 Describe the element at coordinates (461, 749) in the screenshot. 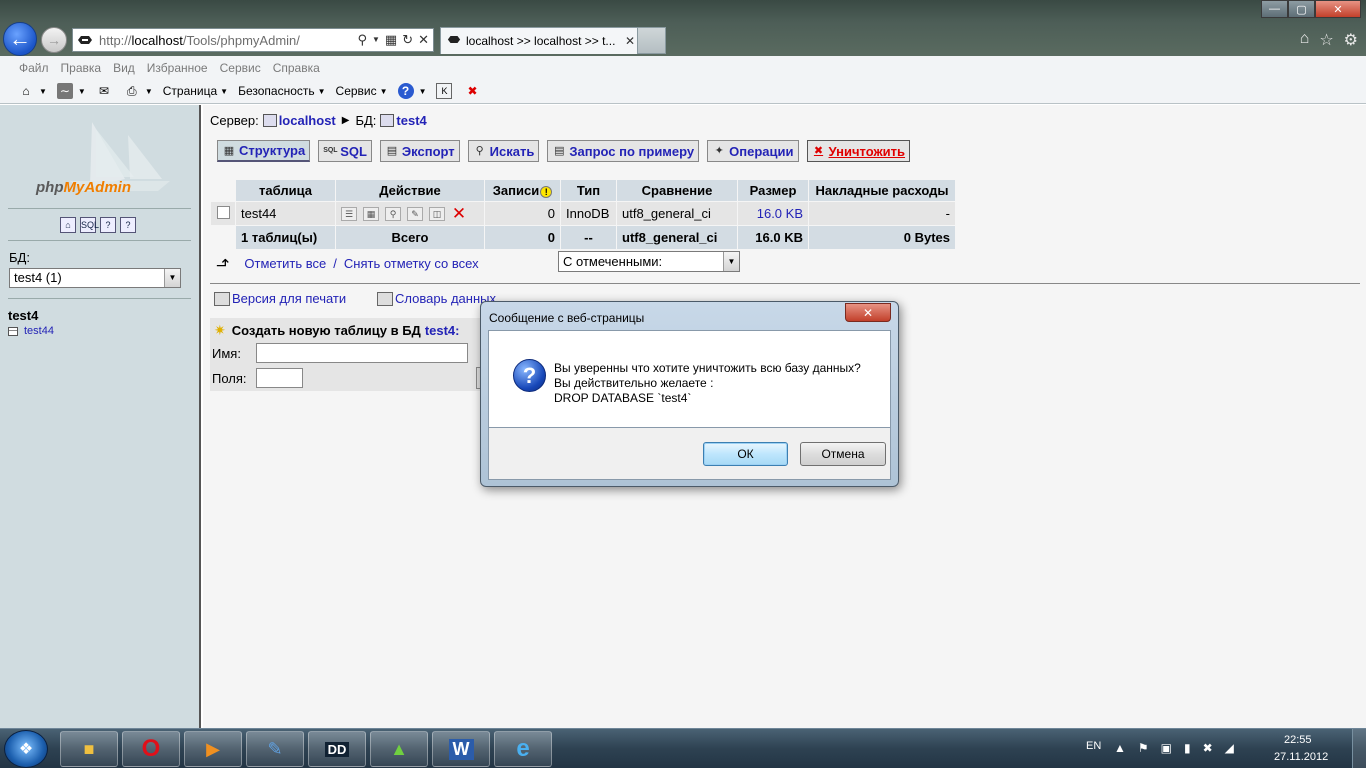

I see `taskbar-word: W` at that location.